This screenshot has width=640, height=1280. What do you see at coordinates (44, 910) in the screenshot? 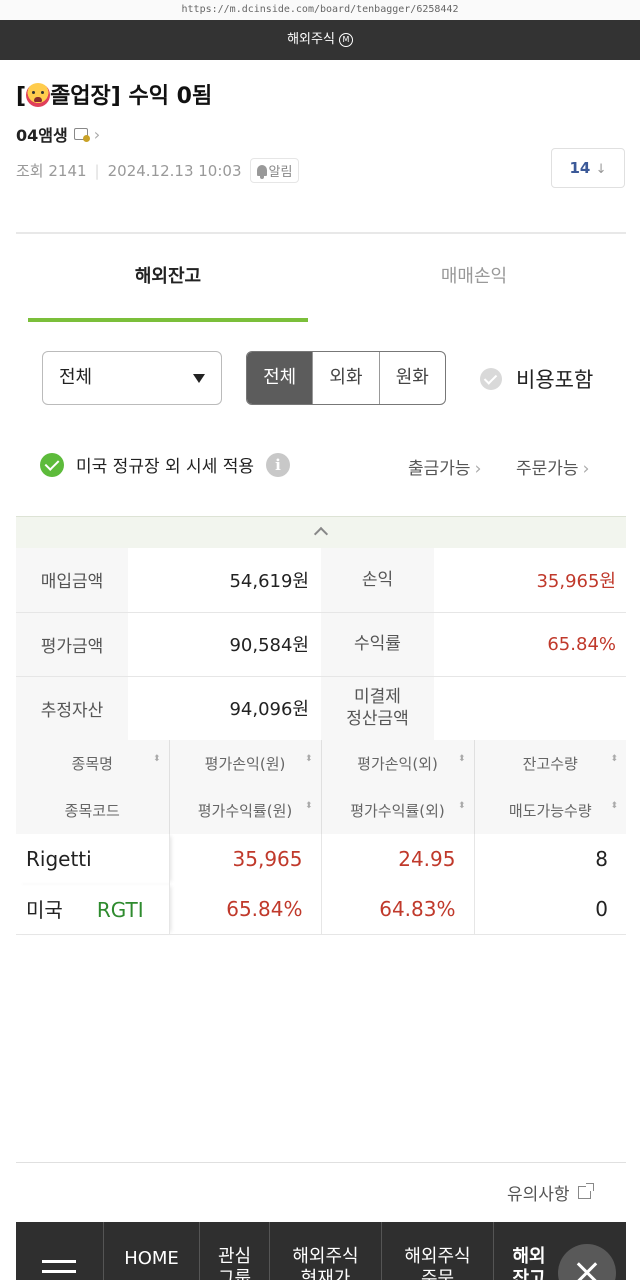
I see `market-label: 미국` at bounding box center [44, 910].